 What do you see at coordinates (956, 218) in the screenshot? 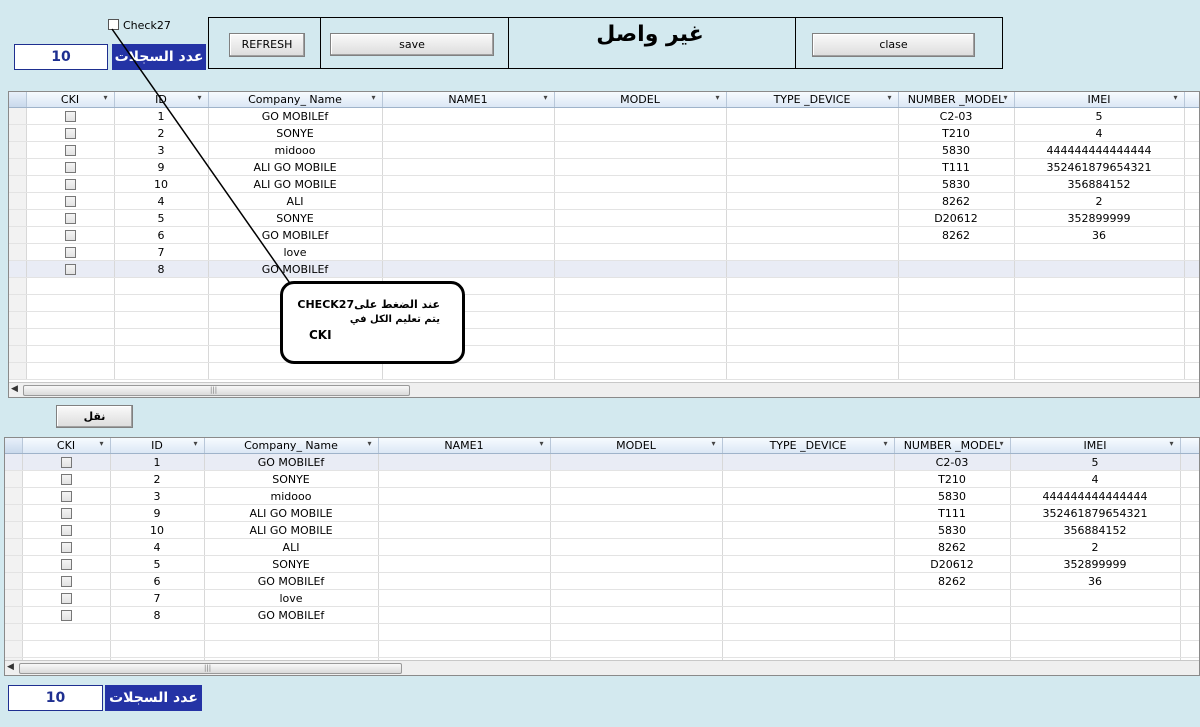
I see `number-model-cell: D20612` at bounding box center [956, 218].